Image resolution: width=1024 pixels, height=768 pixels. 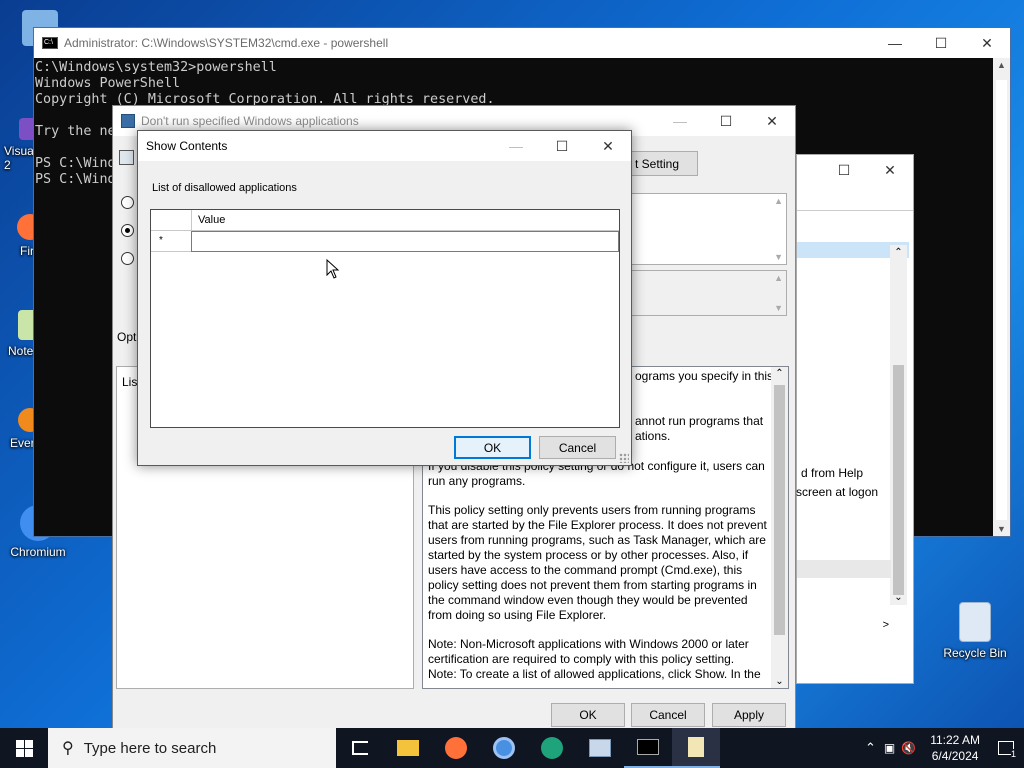 What do you see at coordinates (837, 492) in the screenshot?
I see `gpedit-text: screen at logon` at bounding box center [837, 492].